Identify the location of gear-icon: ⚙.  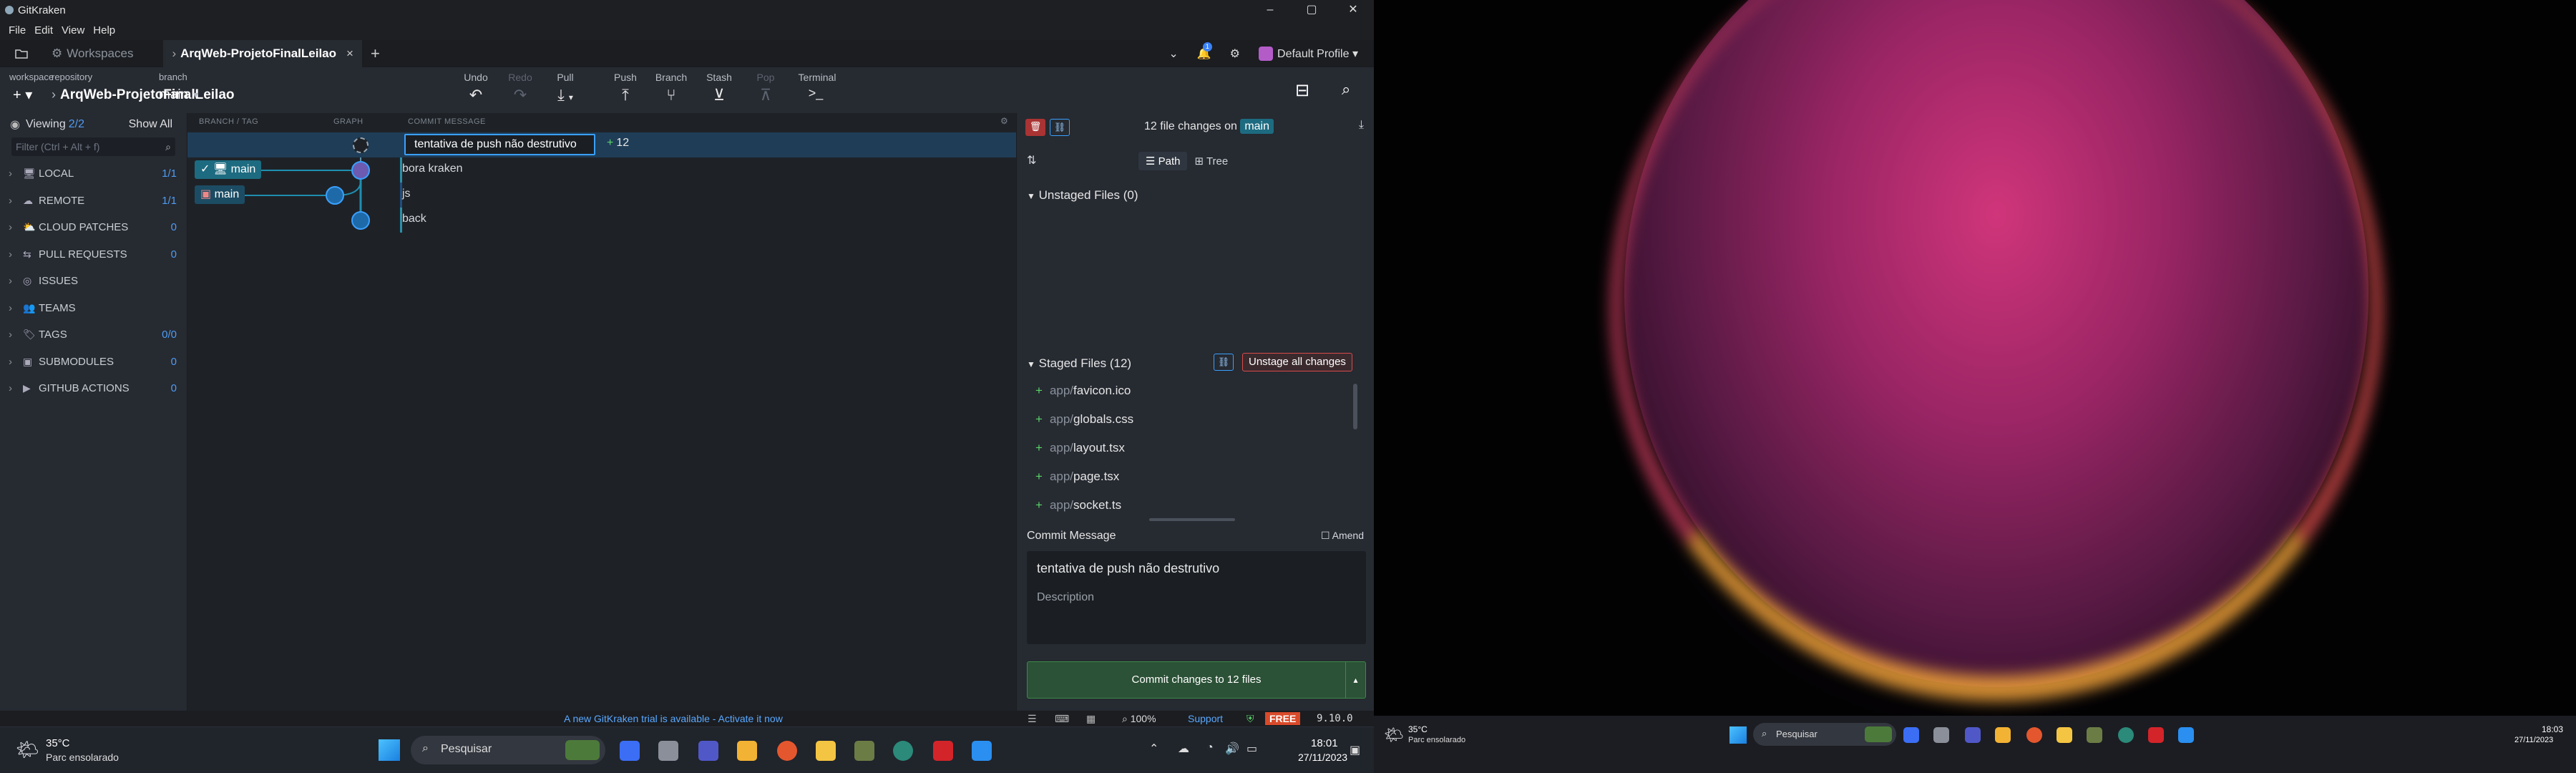
(1235, 54).